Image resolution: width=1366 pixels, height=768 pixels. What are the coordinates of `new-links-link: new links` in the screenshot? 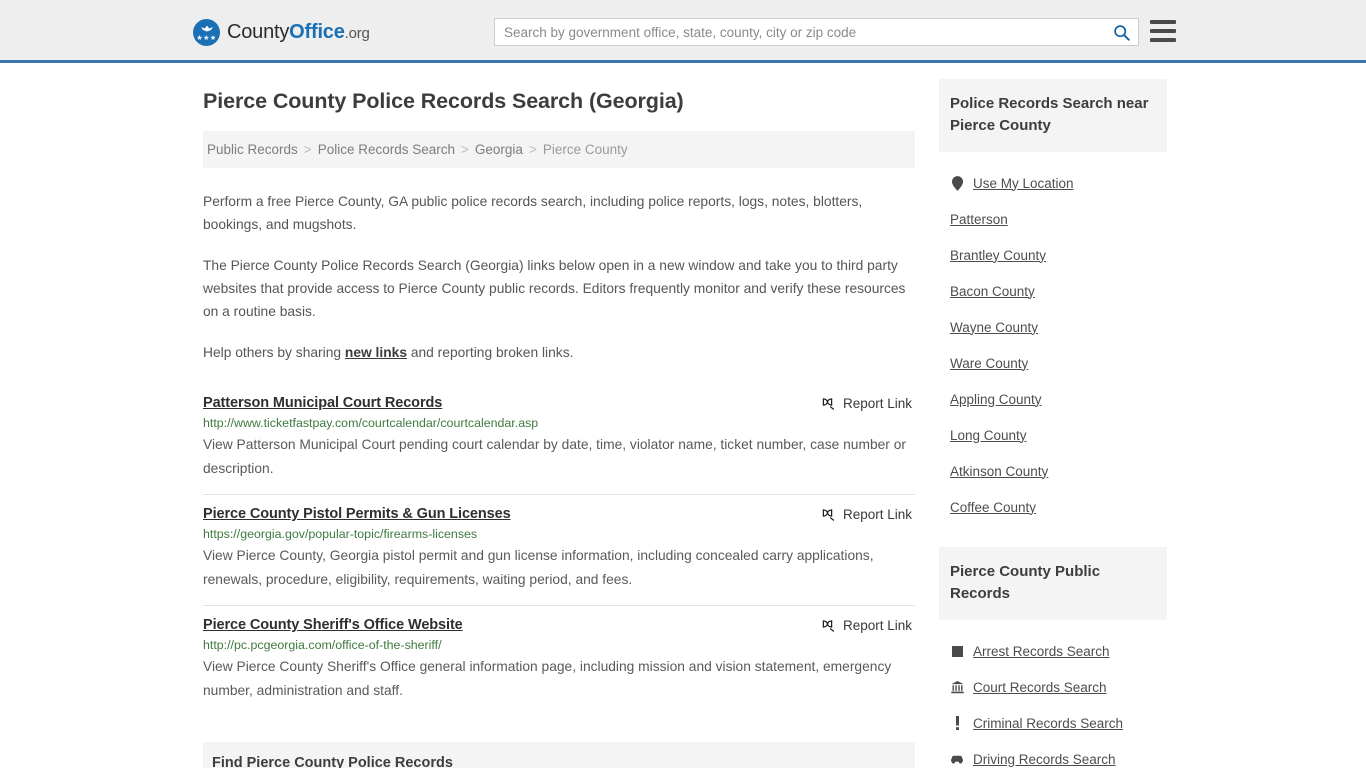 It's located at (376, 352).